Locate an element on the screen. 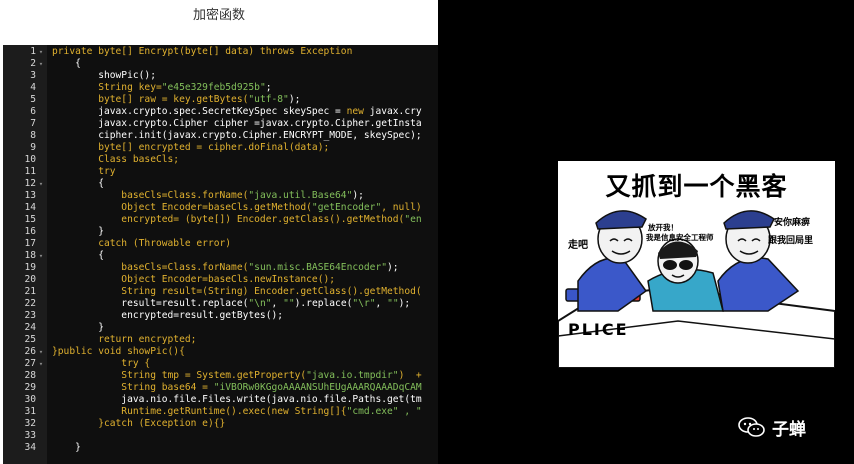 This screenshot has height=464, width=854. line-number: 9 is located at coordinates (33, 147).